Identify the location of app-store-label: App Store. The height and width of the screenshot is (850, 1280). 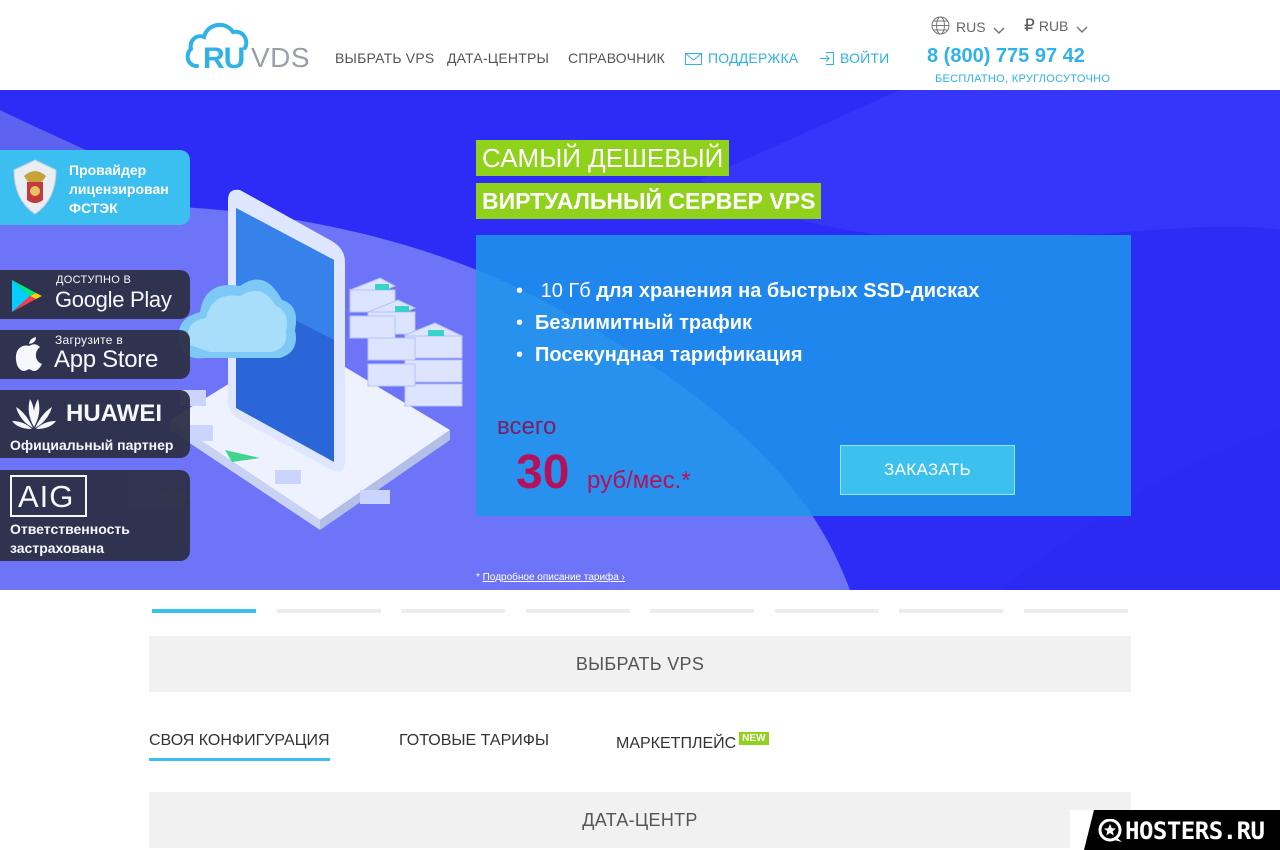
(106, 359).